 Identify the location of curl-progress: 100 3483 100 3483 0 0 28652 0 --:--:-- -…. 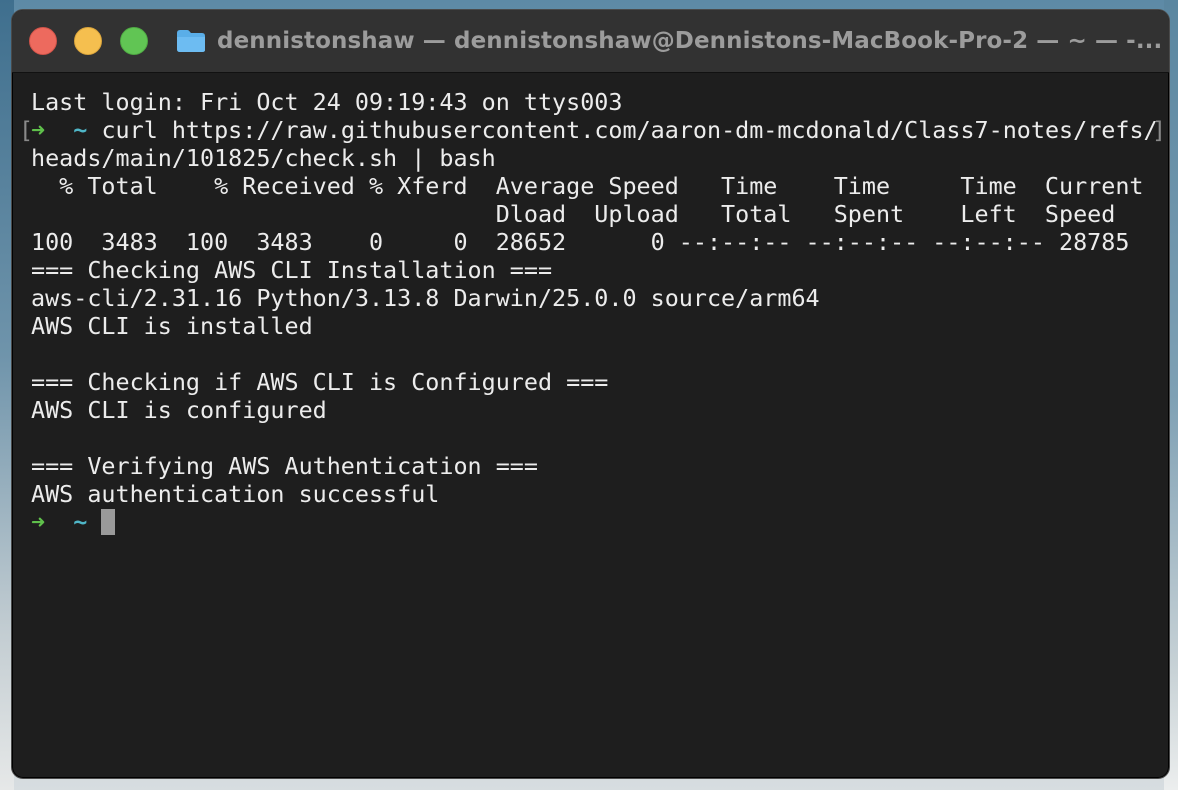
(580, 242).